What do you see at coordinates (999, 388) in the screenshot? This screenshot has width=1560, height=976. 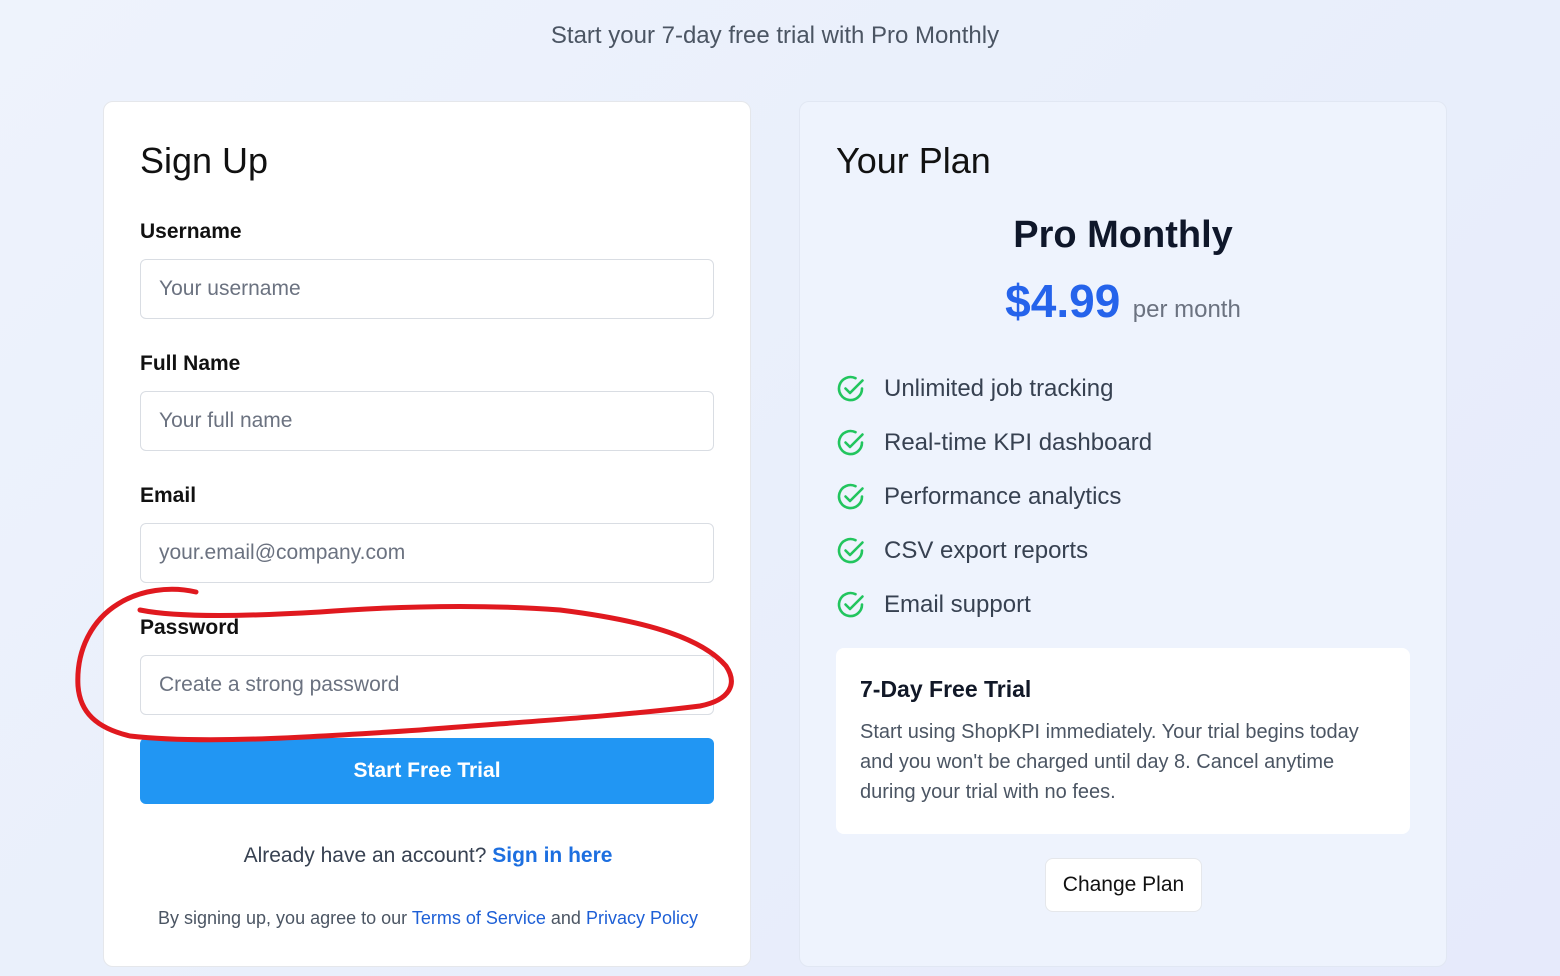 I see `feature-text: Unlimited job tracking` at bounding box center [999, 388].